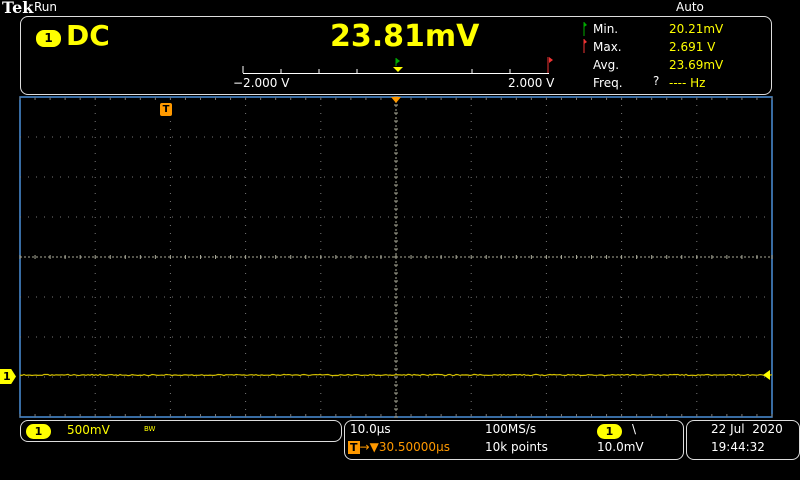  I want to click on waveform-trace, so click(396, 374).